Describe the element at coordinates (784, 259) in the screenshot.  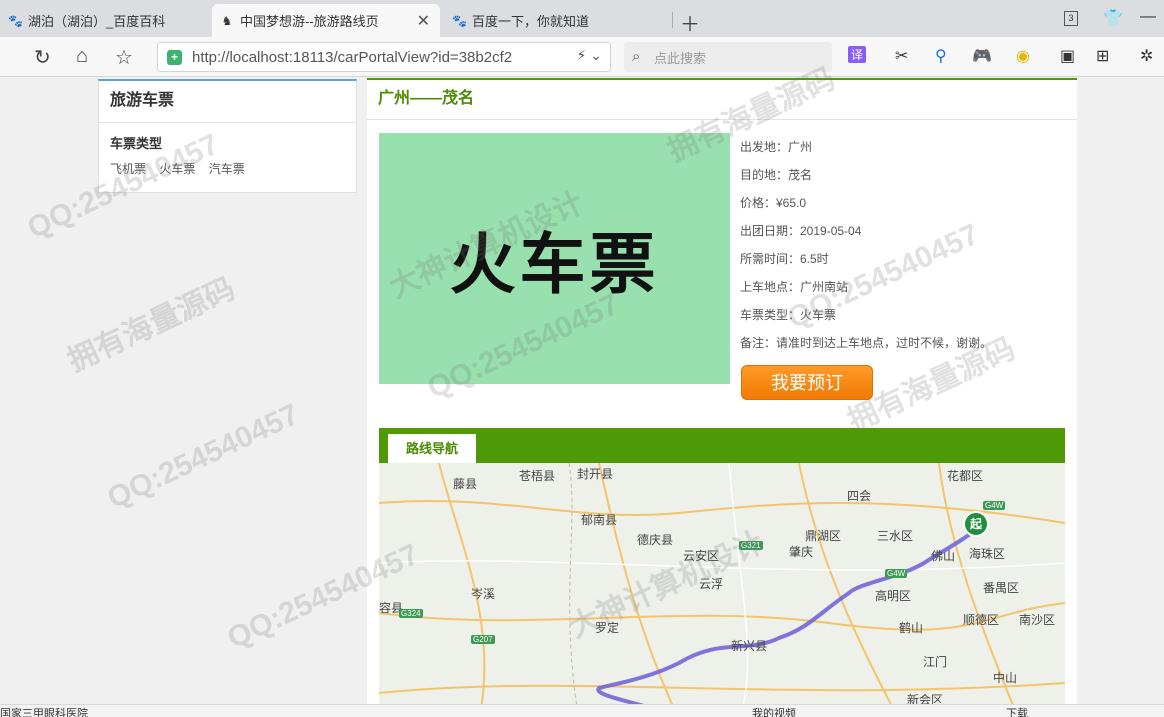
I see `detail-duration: 所需时间：6.5时` at that location.